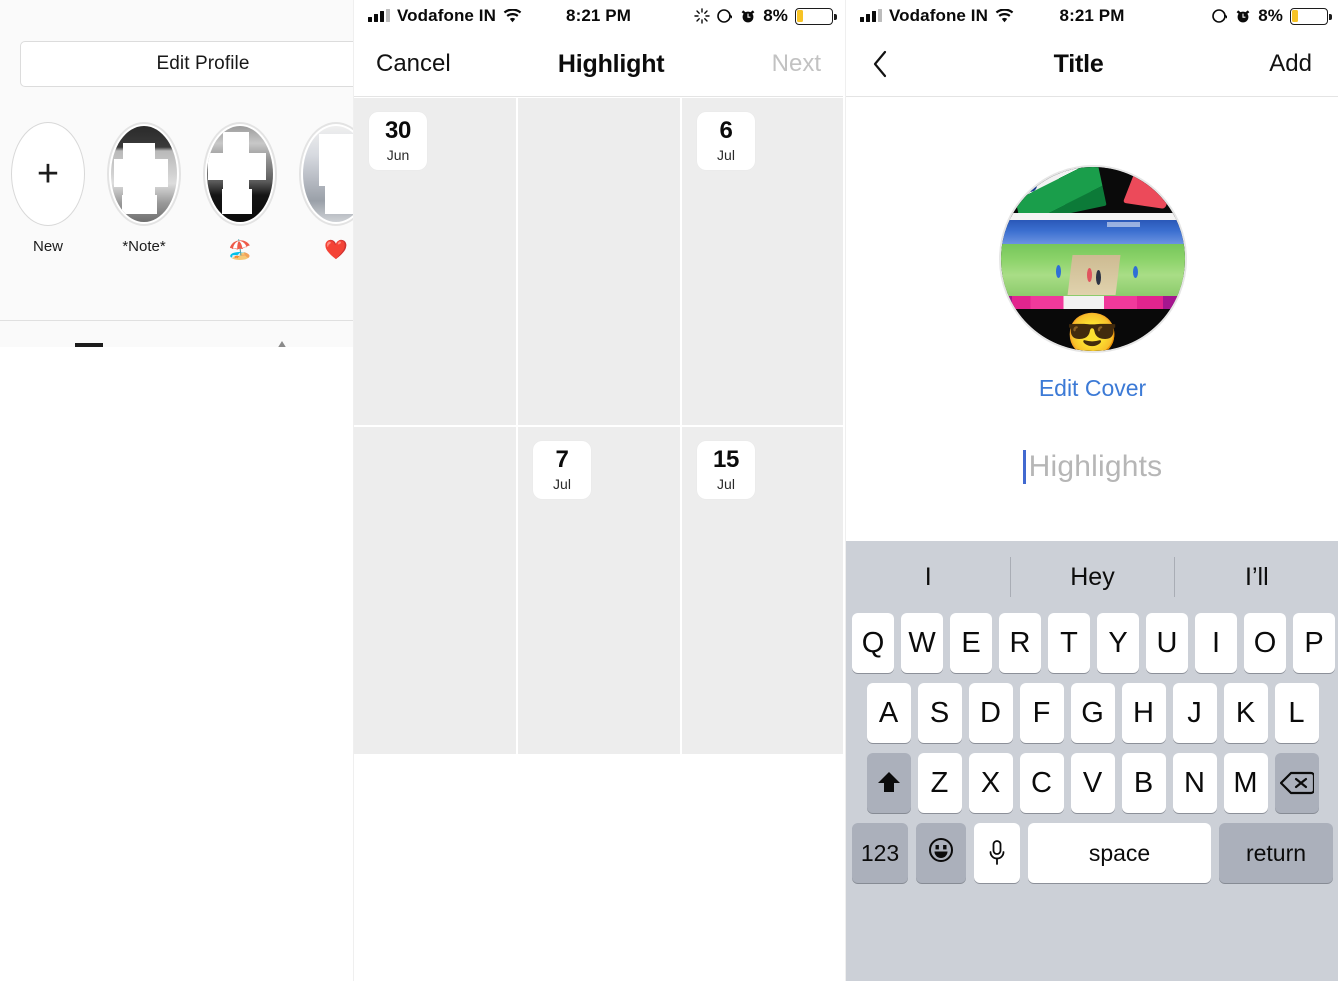  Describe the element at coordinates (1078, 63) in the screenshot. I see `page-title: Title` at that location.